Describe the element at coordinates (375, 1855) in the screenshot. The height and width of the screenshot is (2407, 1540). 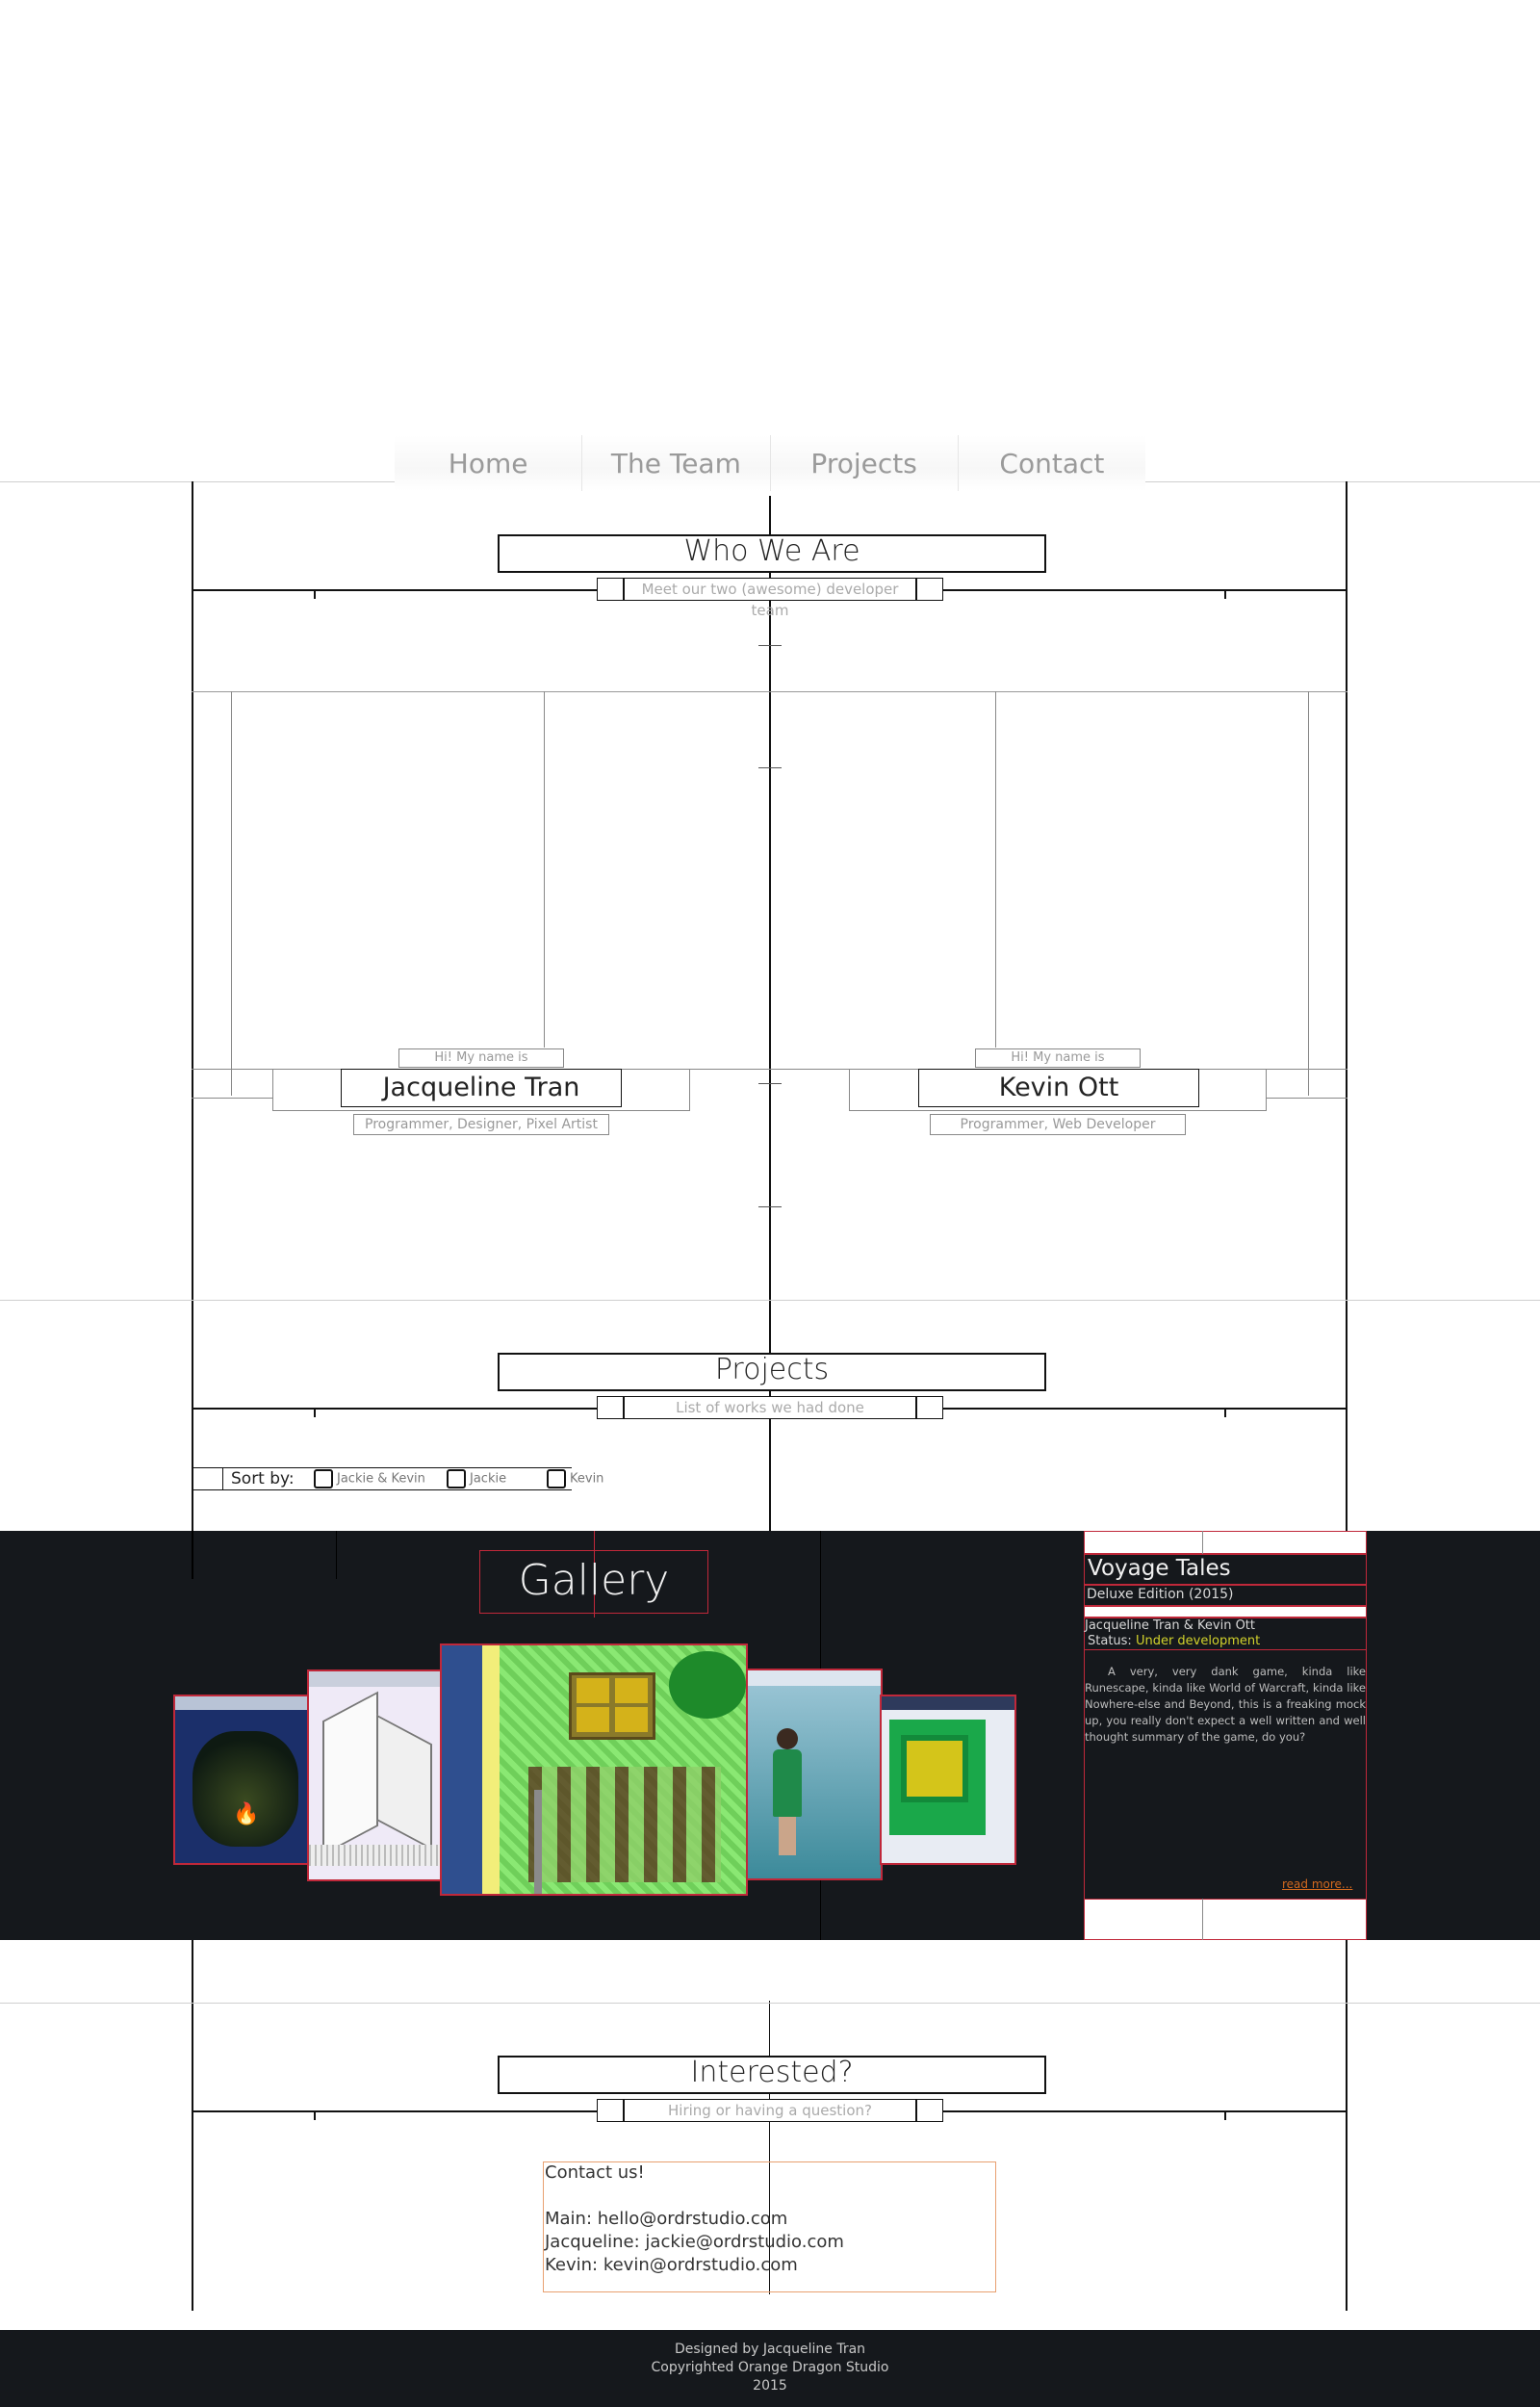
I see `thumb-floor` at that location.